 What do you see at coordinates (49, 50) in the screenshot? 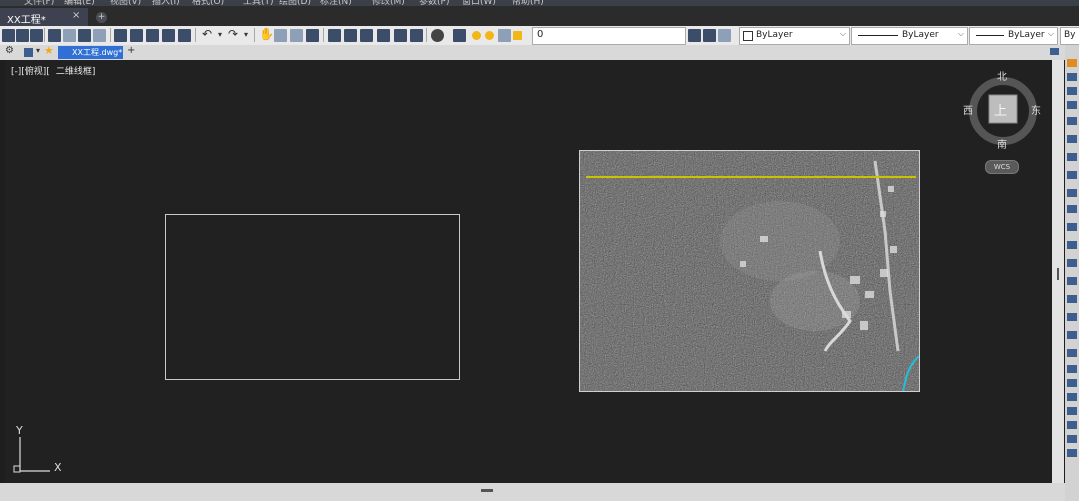
I see `star-icon: ★` at bounding box center [49, 50].